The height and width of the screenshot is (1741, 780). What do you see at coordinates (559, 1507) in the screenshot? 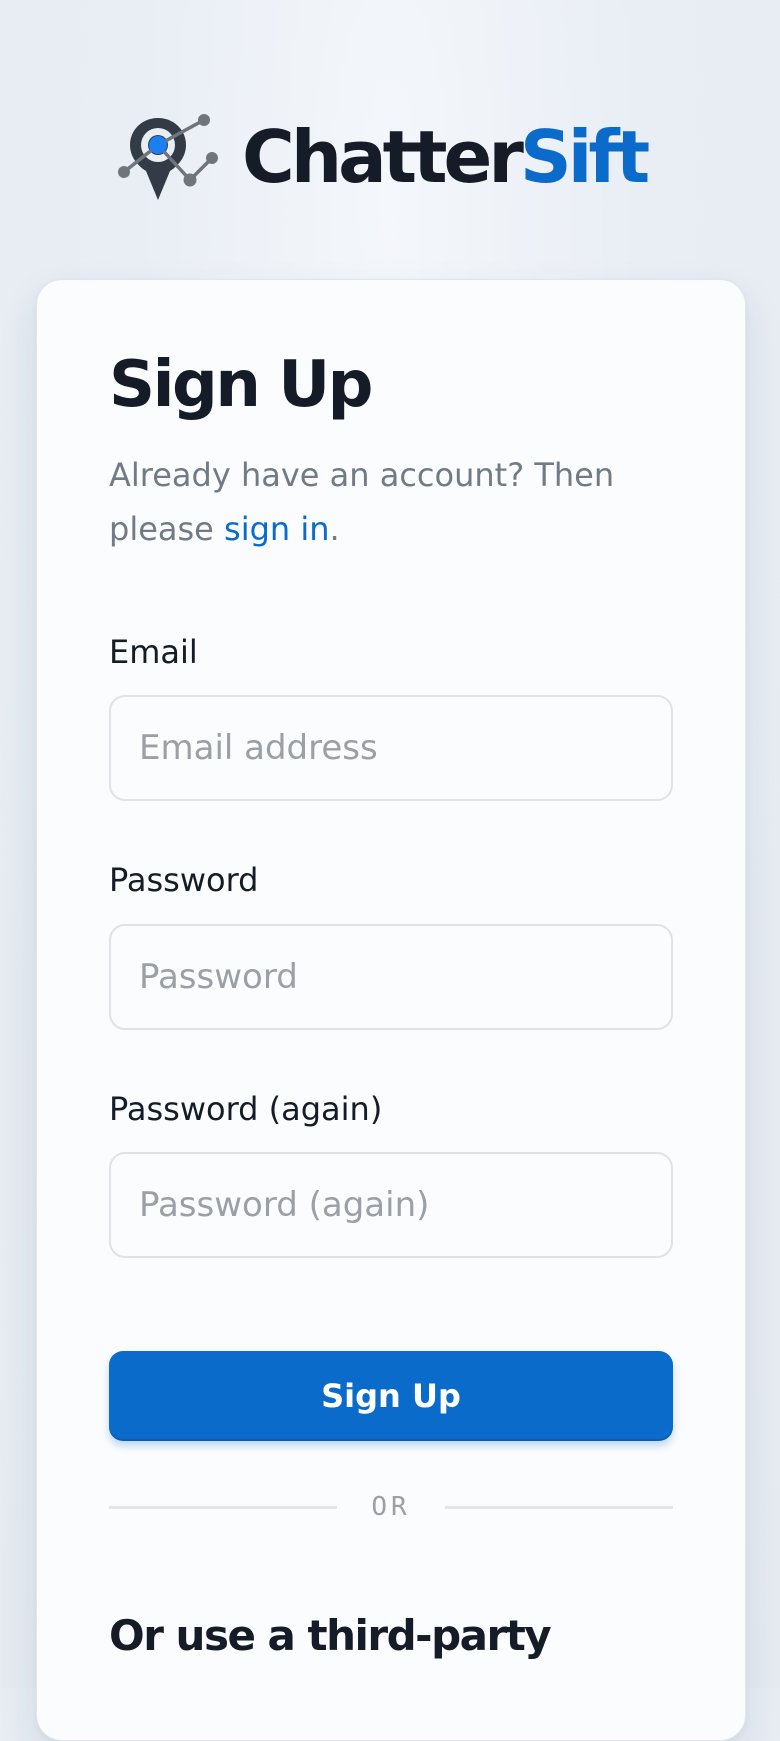
I see `divider-line-right` at bounding box center [559, 1507].